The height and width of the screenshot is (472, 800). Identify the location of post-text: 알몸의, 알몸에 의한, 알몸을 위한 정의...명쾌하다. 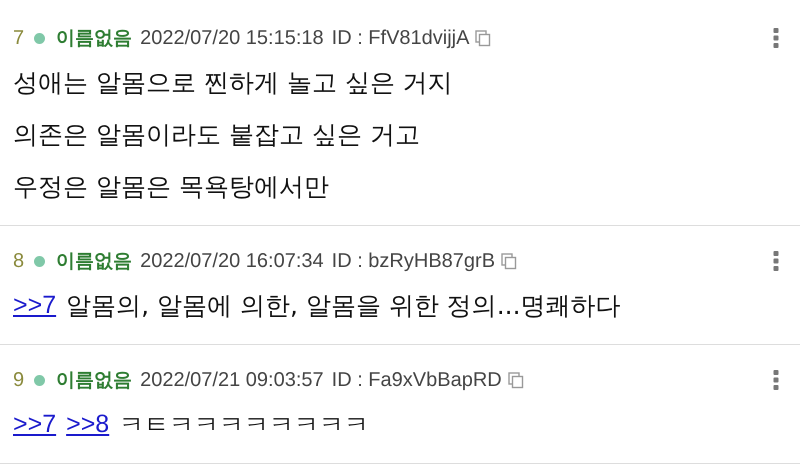
(343, 306).